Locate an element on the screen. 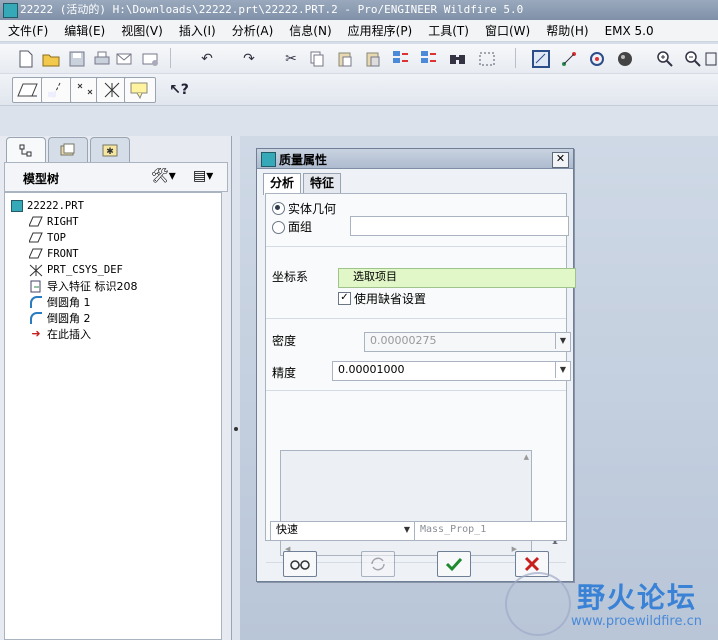 This screenshot has width=718, height=640. regenerate-icon is located at coordinates (401, 59).